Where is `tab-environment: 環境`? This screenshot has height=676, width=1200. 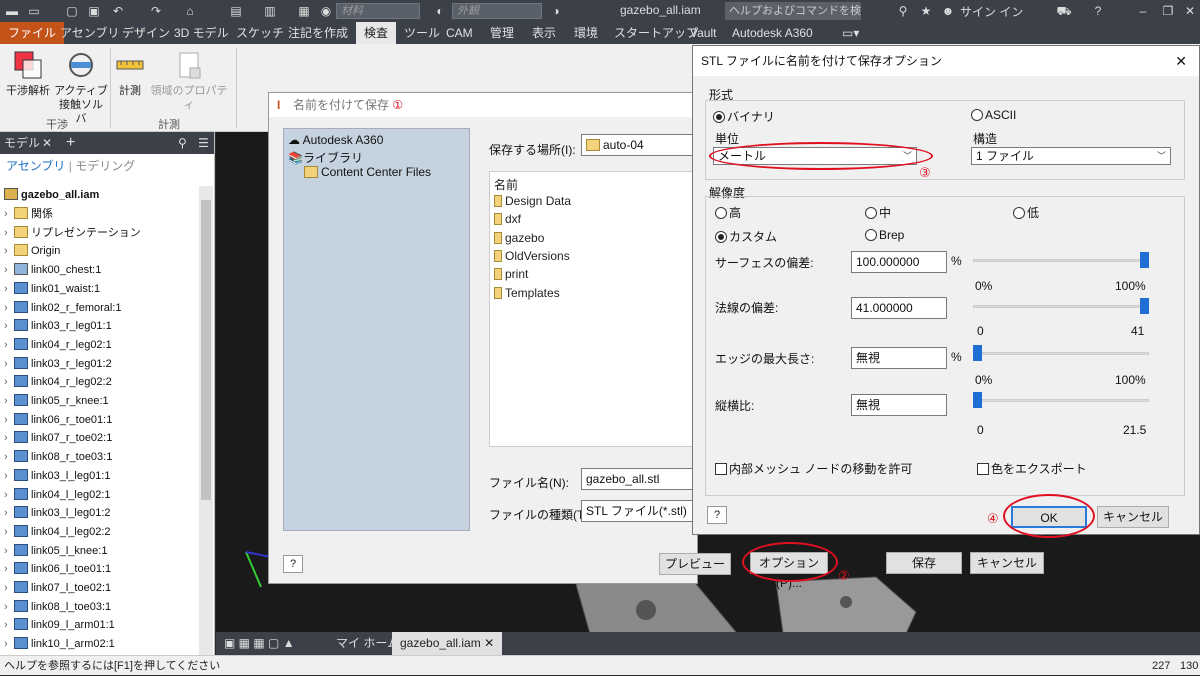 tab-environment: 環境 is located at coordinates (586, 33).